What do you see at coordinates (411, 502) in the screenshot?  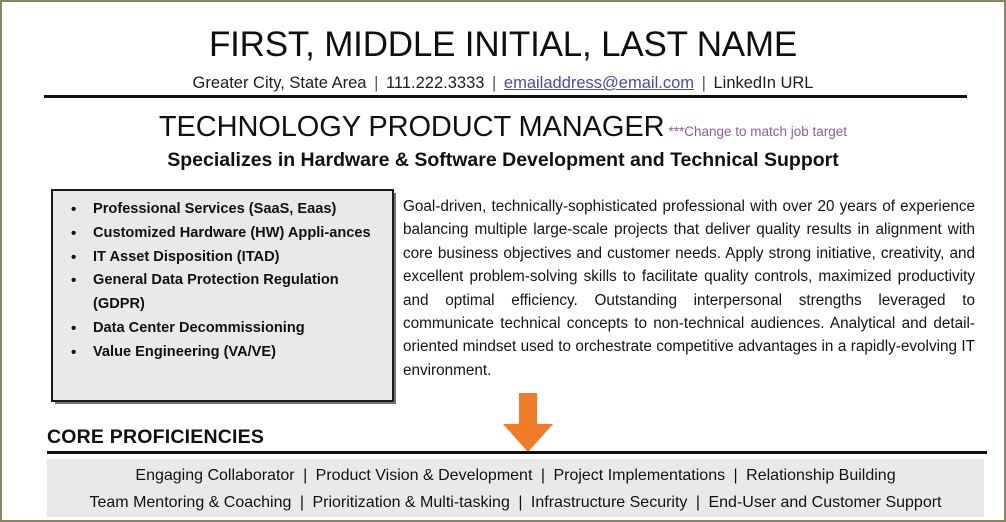 I see `proficiency-item: Prioritization & Multi-tasking` at bounding box center [411, 502].